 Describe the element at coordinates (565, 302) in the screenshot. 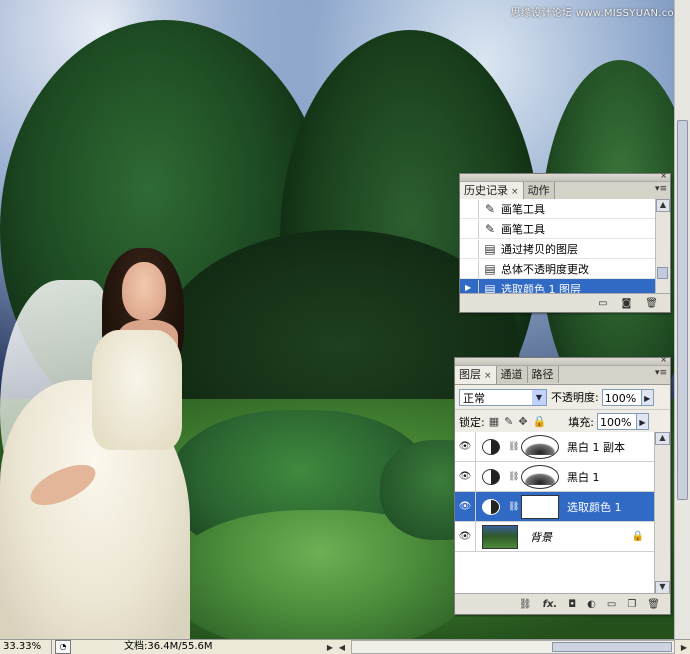

I see `history-footer: ▭ ◙ 🗑` at that location.